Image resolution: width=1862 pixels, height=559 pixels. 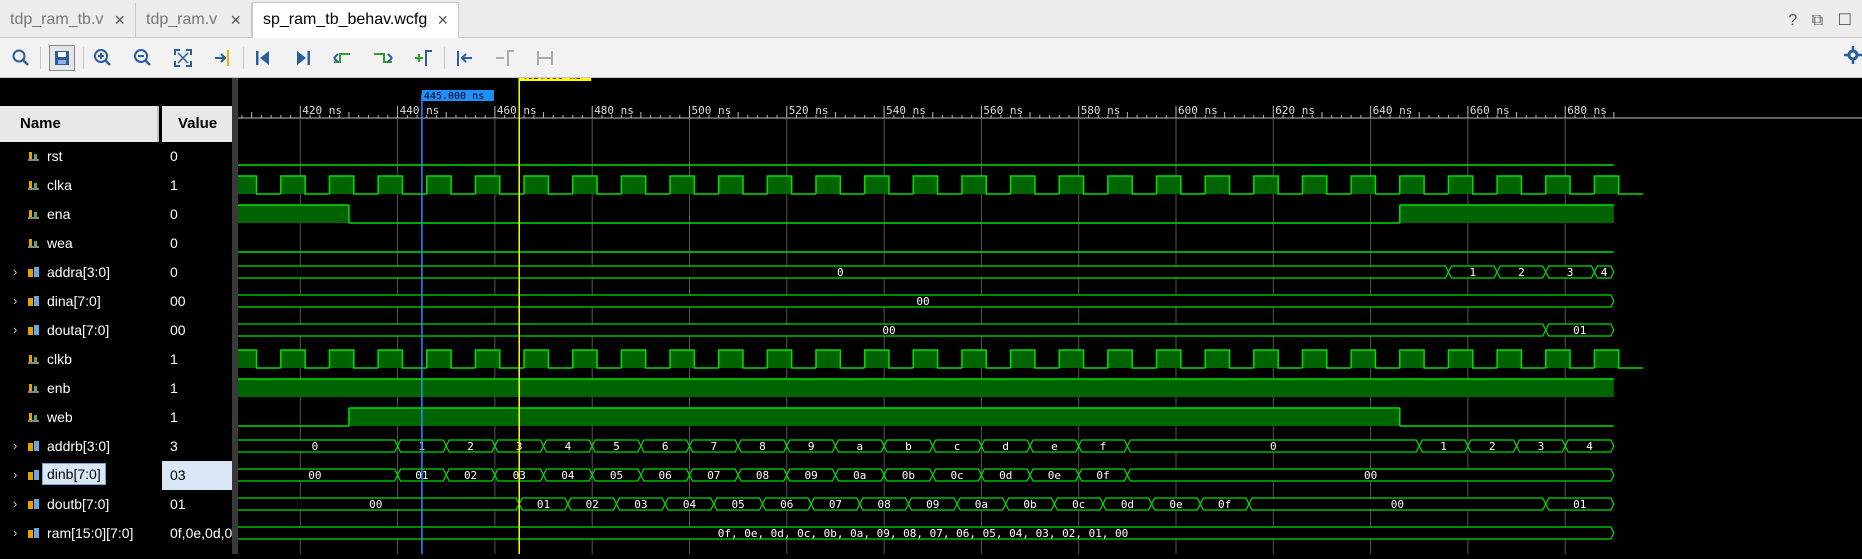 What do you see at coordinates (322, 110) in the screenshot?
I see `ruler-tick-label: 420 ns` at bounding box center [322, 110].